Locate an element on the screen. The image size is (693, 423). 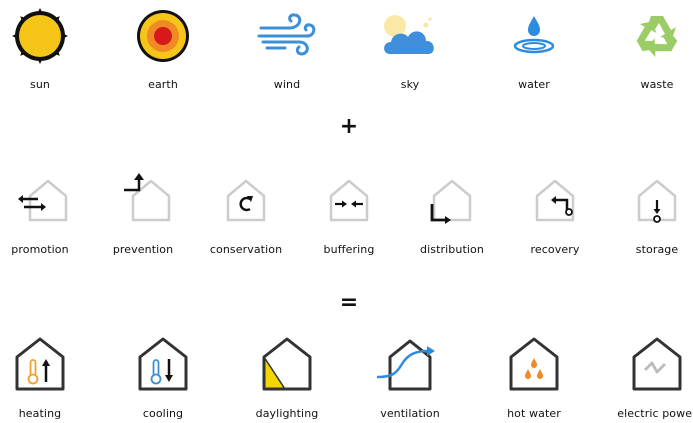
strategy-label-buffering: buffering is located at coordinates (349, 249).